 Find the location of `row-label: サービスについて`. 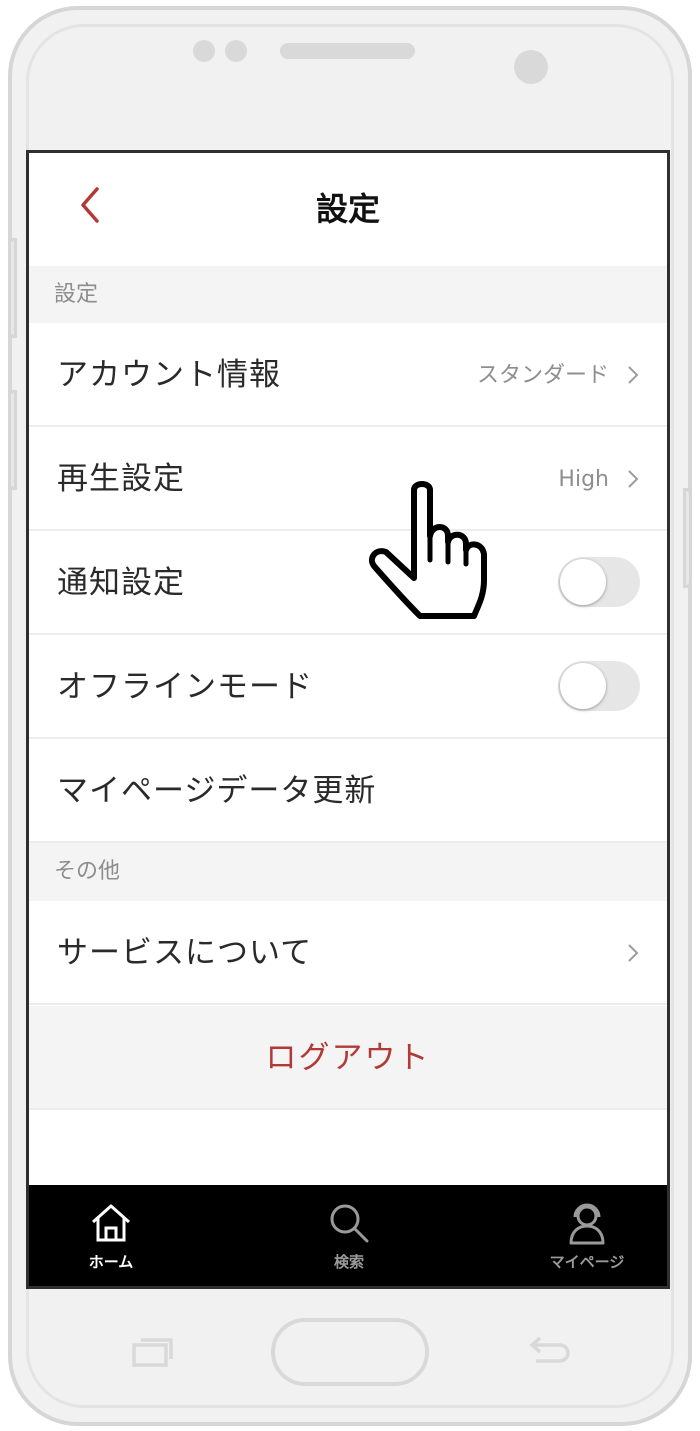

row-label: サービスについて is located at coordinates (185, 953).